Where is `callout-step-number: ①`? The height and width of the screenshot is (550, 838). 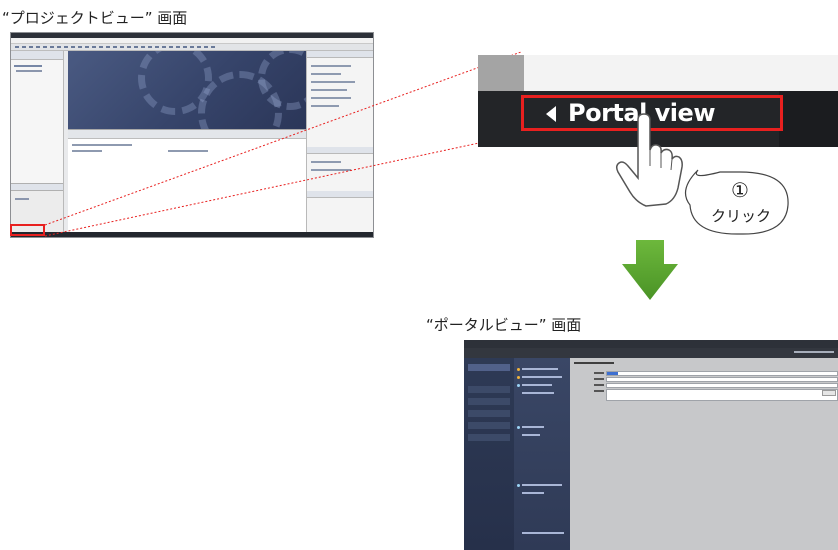
callout-step-number: ① is located at coordinates (740, 190).